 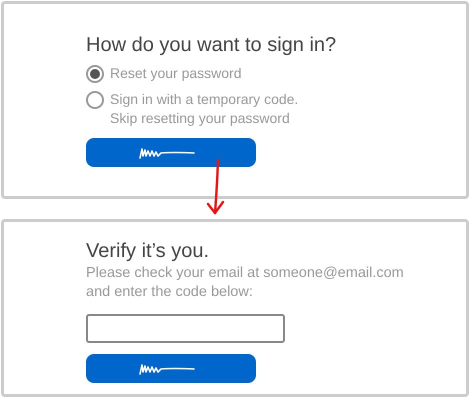 What do you see at coordinates (245, 283) in the screenshot?
I see `instruction-text: Please check your email at someone@email.com and enter the code below:` at bounding box center [245, 283].